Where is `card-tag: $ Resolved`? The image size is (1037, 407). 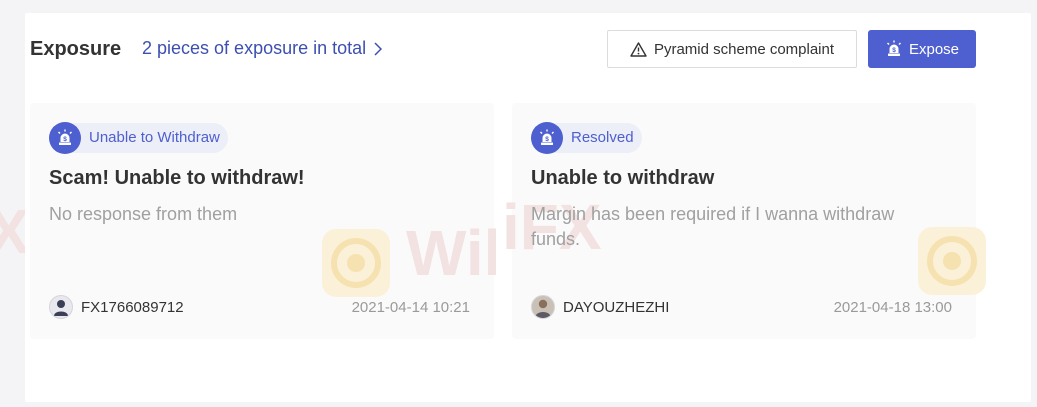
card-tag: $ Resolved is located at coordinates (586, 138).